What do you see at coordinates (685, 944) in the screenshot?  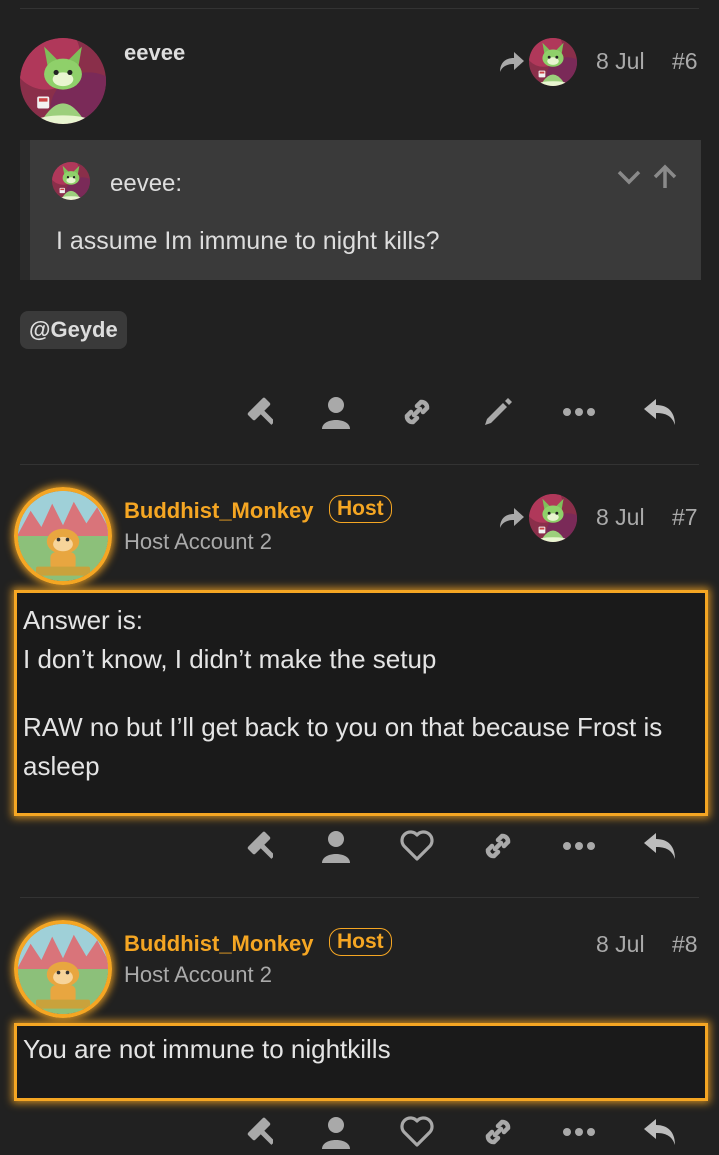 I see `post-number: #8` at bounding box center [685, 944].